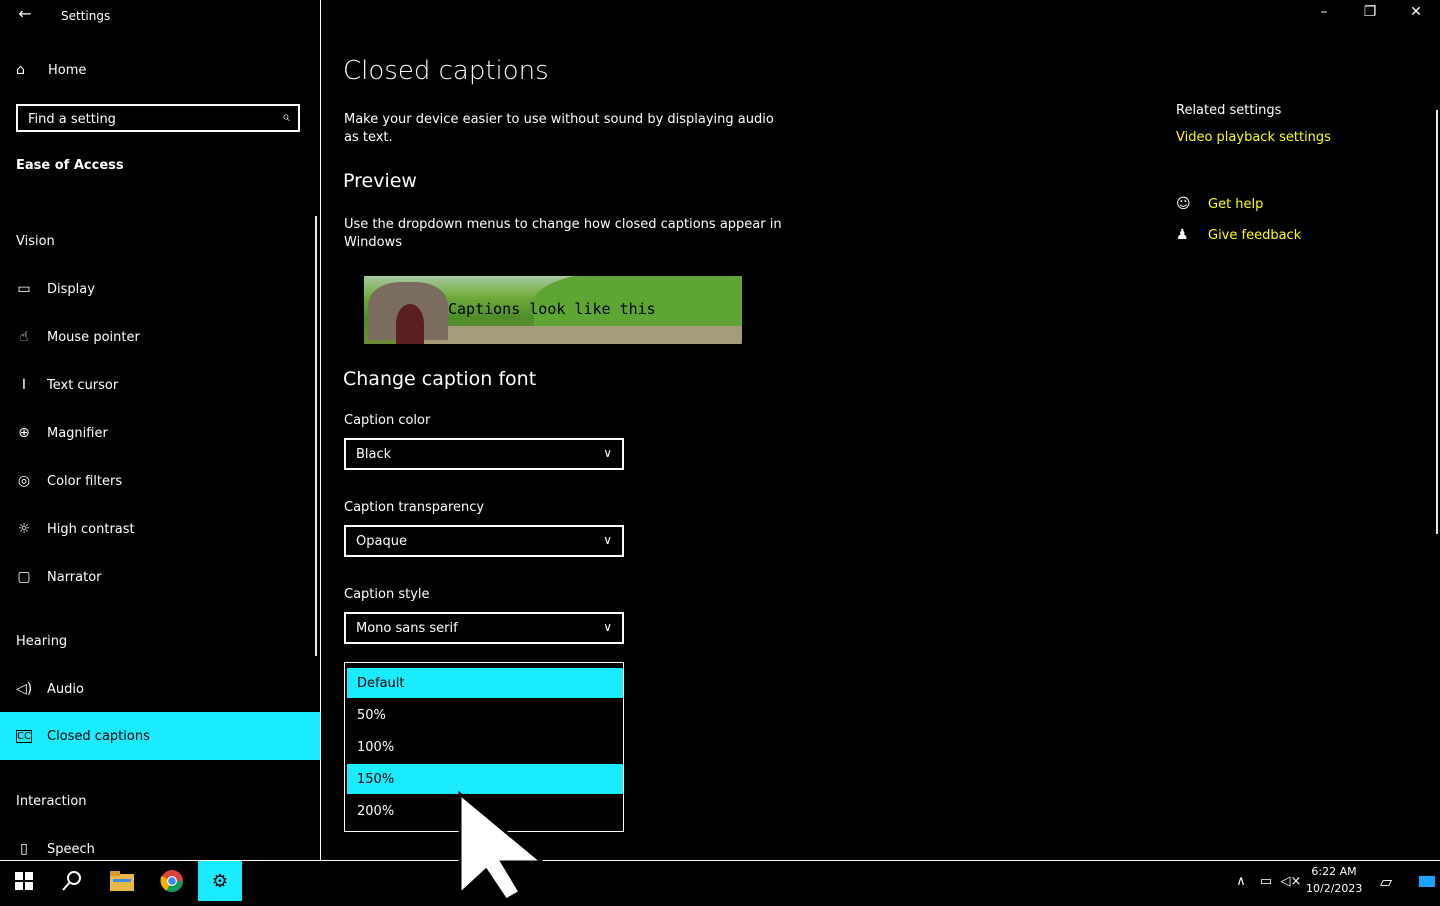 The height and width of the screenshot is (906, 1440). Describe the element at coordinates (1241, 881) in the screenshot. I see `chevron-up-icon: ∧` at that location.